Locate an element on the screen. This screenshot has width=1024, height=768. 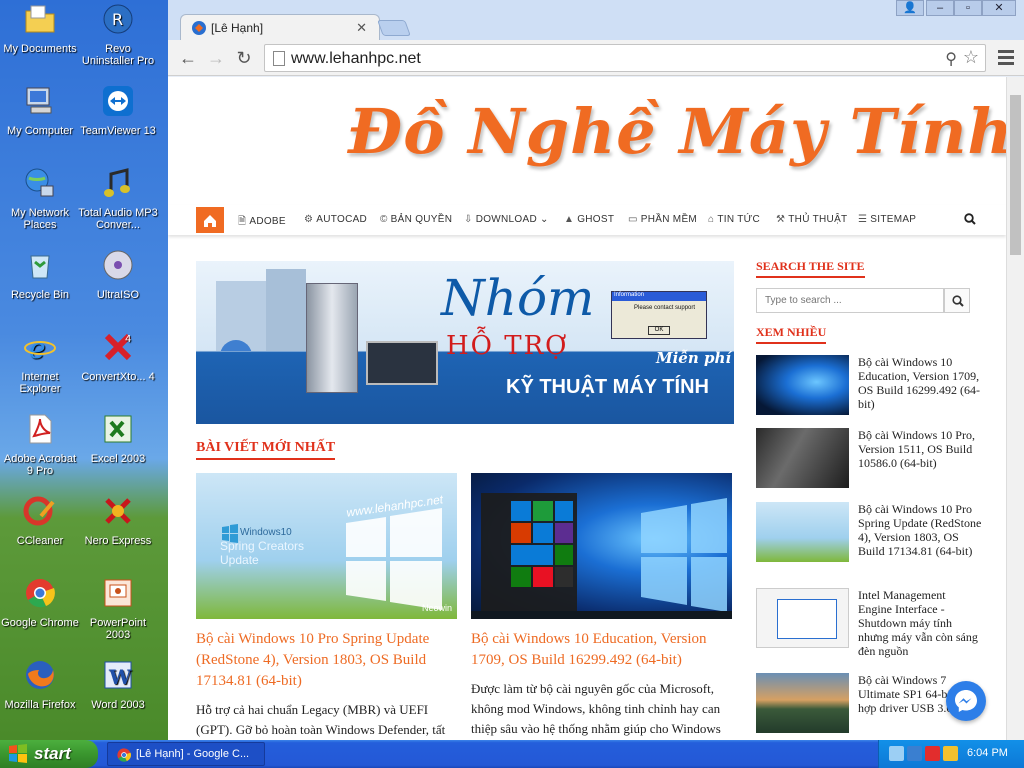
desktop-icon-my-documents: My Documents is located at coordinates (40, 28).